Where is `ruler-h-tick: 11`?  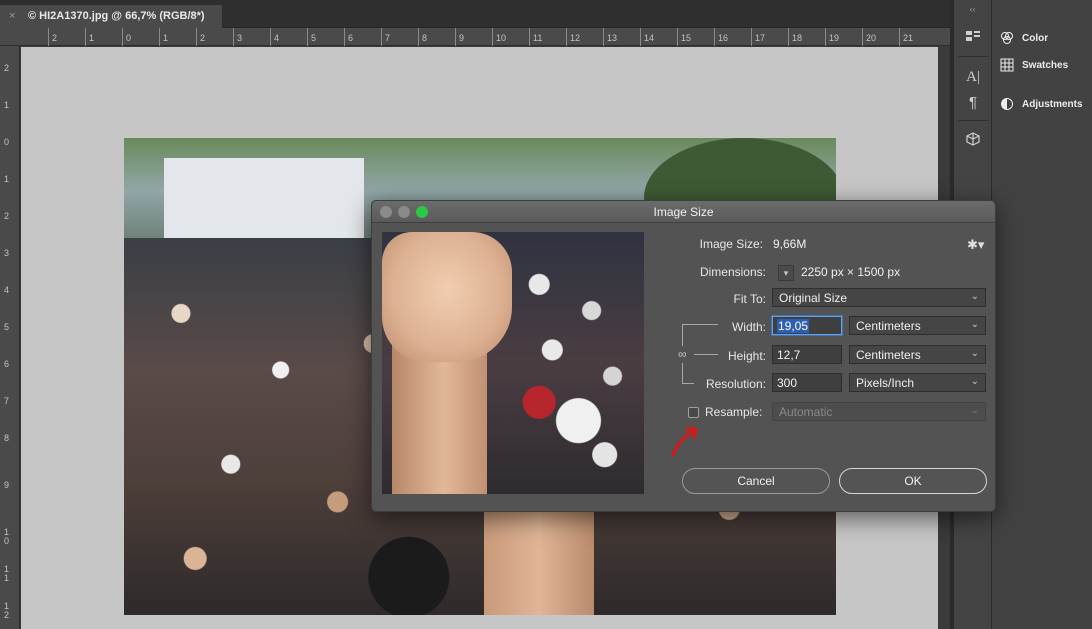
ruler-h-tick: 11 is located at coordinates (535, 37).